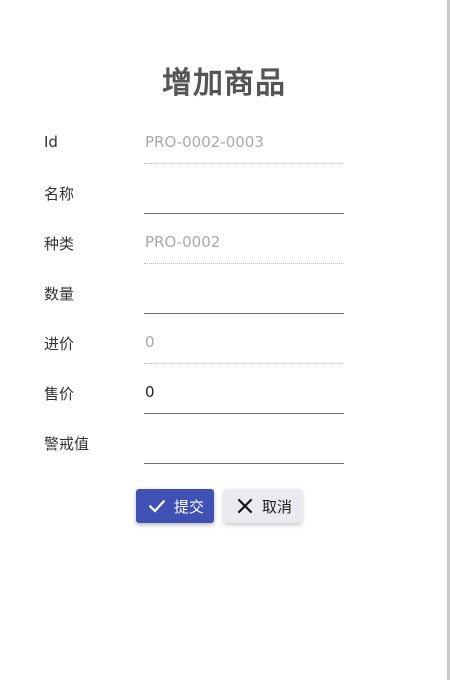 This screenshot has width=450, height=680. I want to click on form-row-alert-value: 警戒值, so click(224, 444).